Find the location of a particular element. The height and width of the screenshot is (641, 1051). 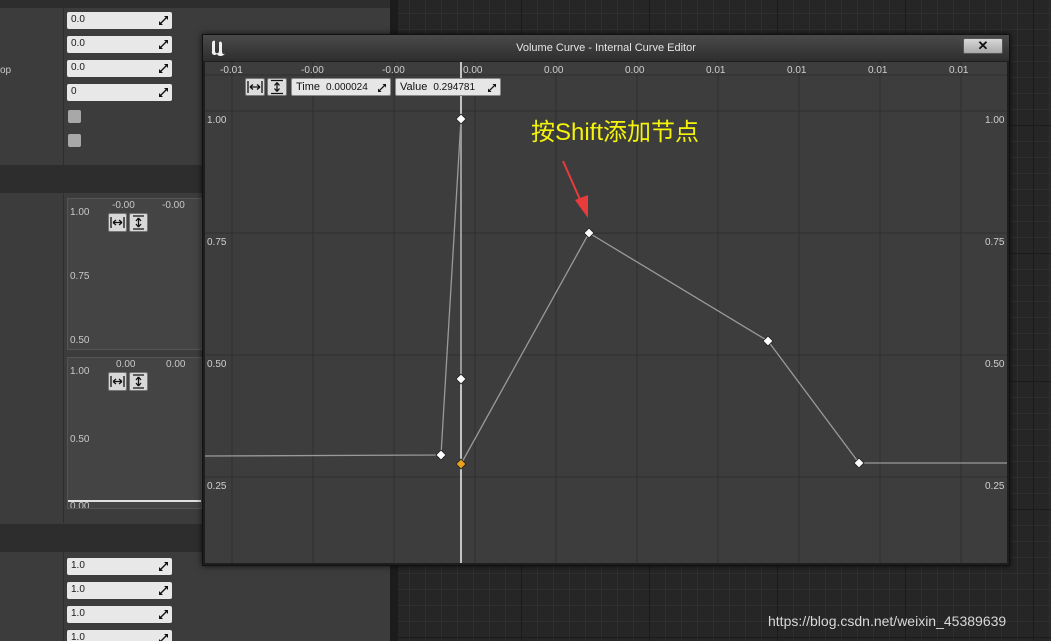

window-title: Volume Curve - Internal Curve Editor is located at coordinates (606, 48).